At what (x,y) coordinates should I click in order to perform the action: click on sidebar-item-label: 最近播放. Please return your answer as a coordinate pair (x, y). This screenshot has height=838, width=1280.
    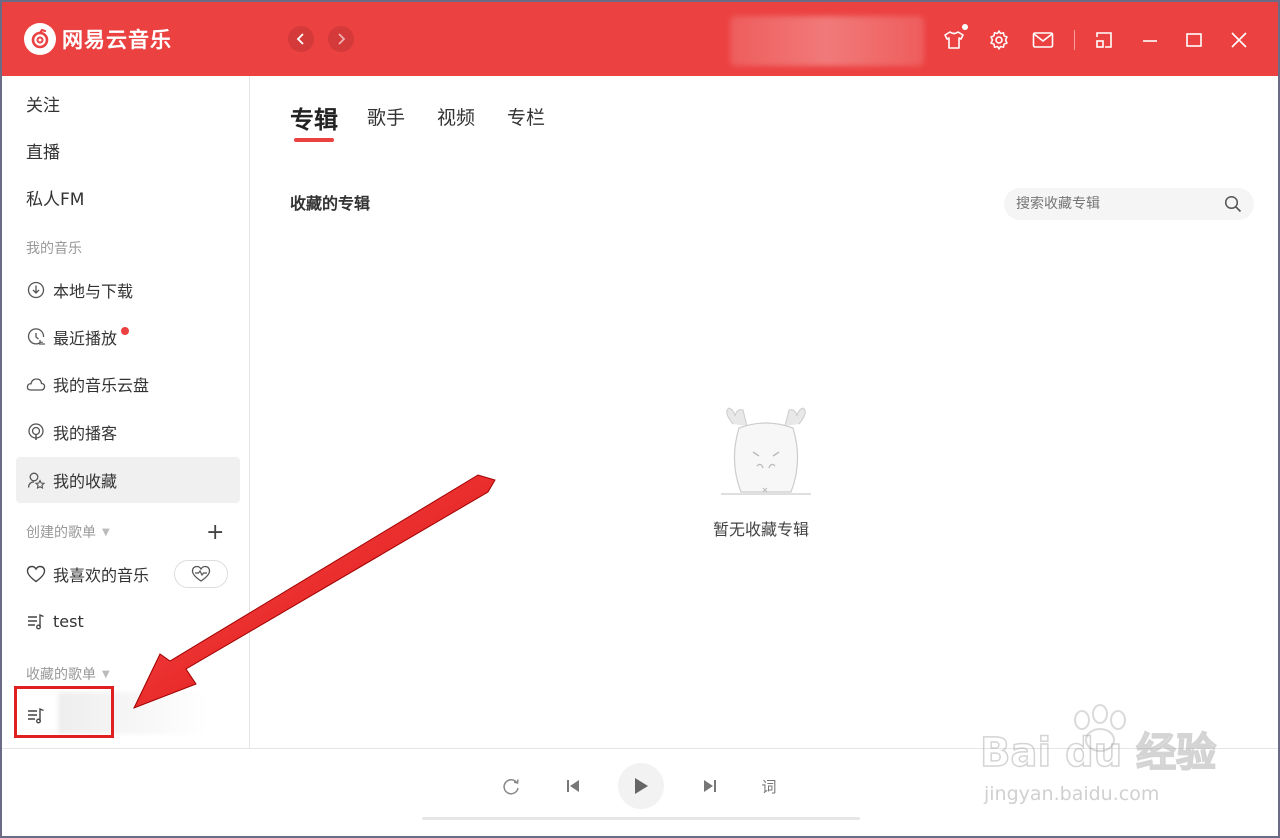
    Looking at the image, I should click on (85, 338).